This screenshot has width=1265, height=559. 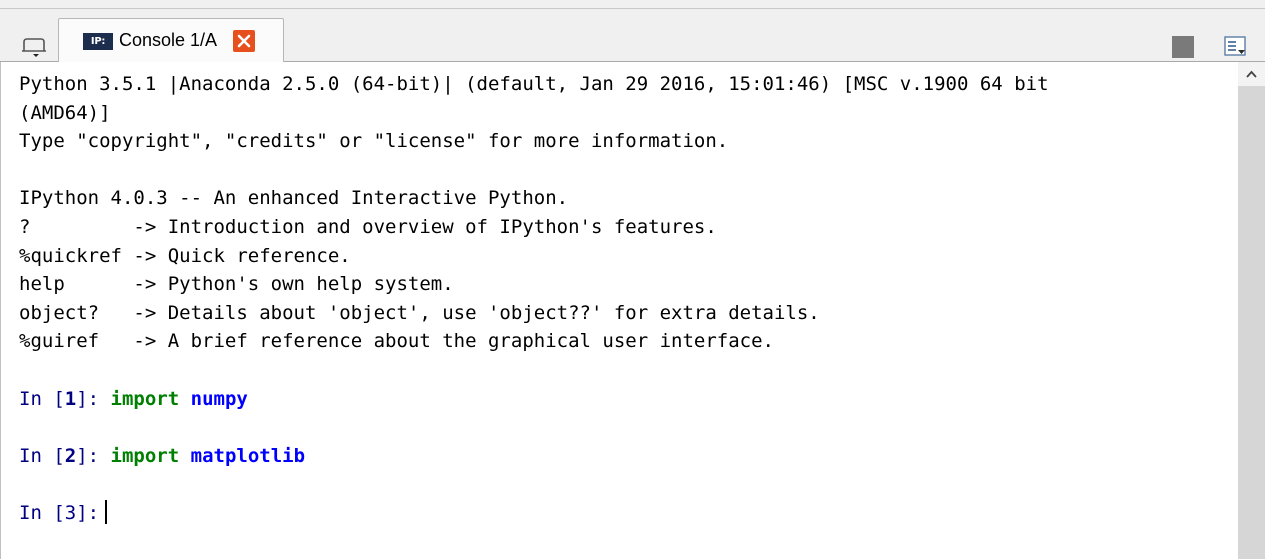 What do you see at coordinates (632, 36) in the screenshot?
I see `console-tab-bar: IP: Console 1/A` at bounding box center [632, 36].